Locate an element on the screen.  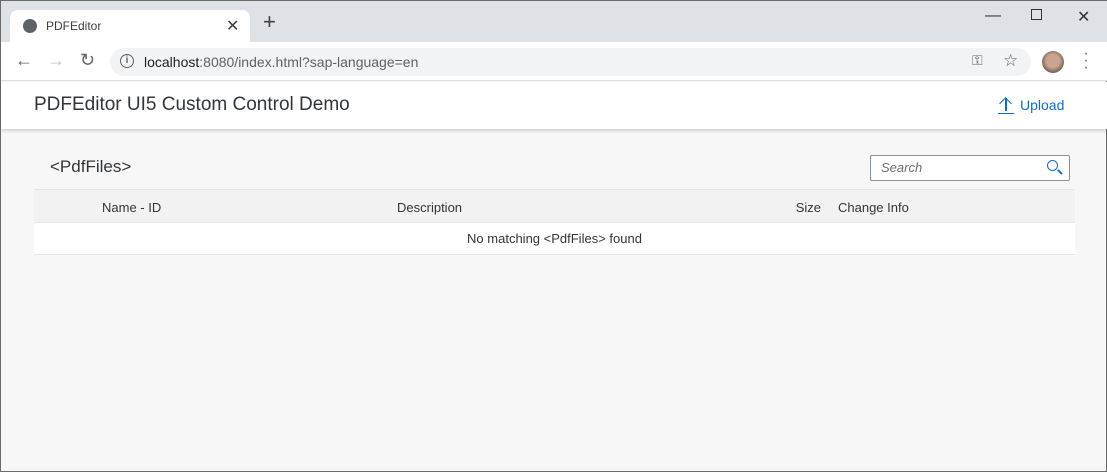
table-header: Name - ID Description Size Change Info is located at coordinates (554, 206).